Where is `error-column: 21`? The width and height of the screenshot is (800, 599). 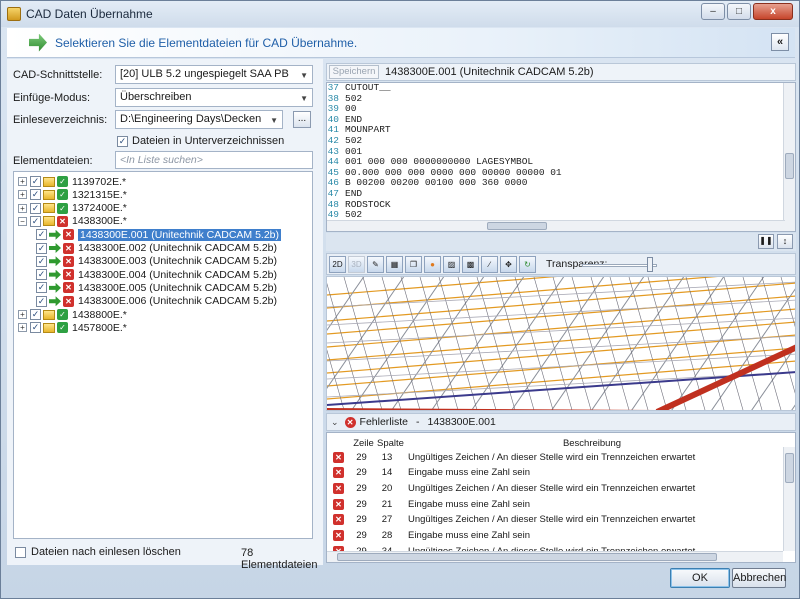 error-column: 21 is located at coordinates (387, 504).